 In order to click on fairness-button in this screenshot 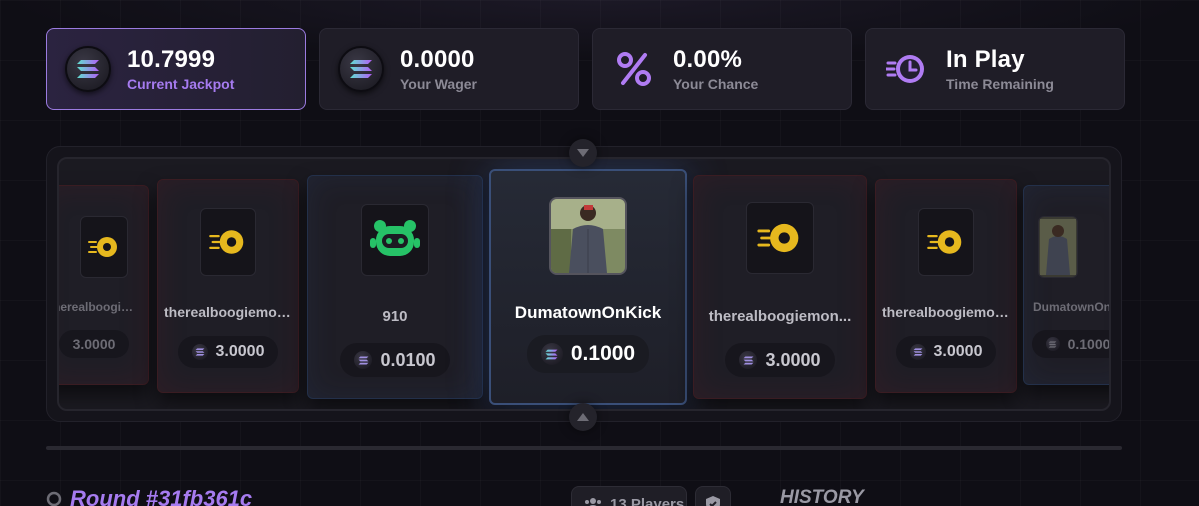, I will do `click(713, 496)`.